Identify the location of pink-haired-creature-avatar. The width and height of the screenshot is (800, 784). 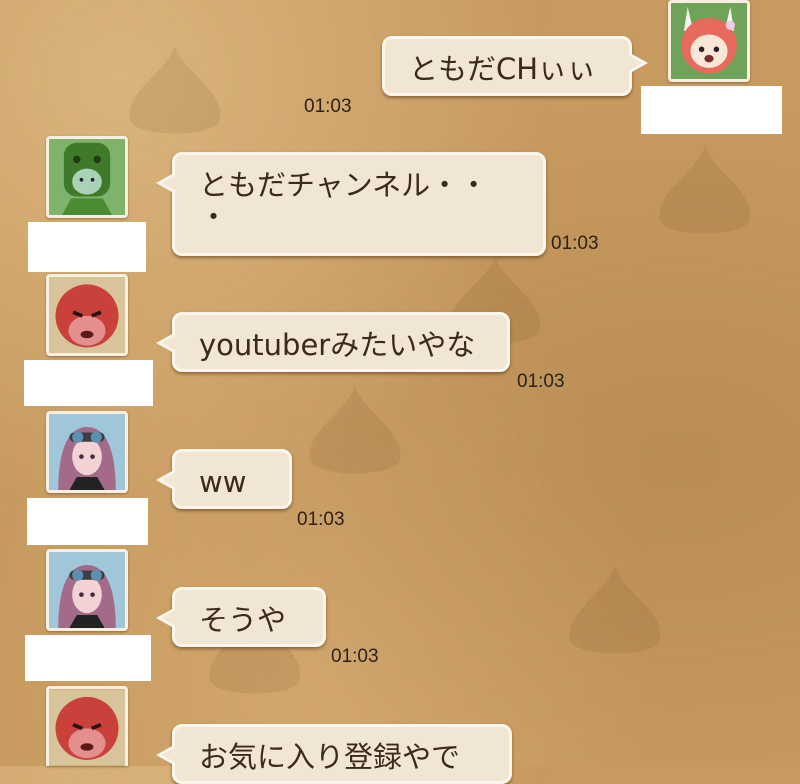
(709, 41).